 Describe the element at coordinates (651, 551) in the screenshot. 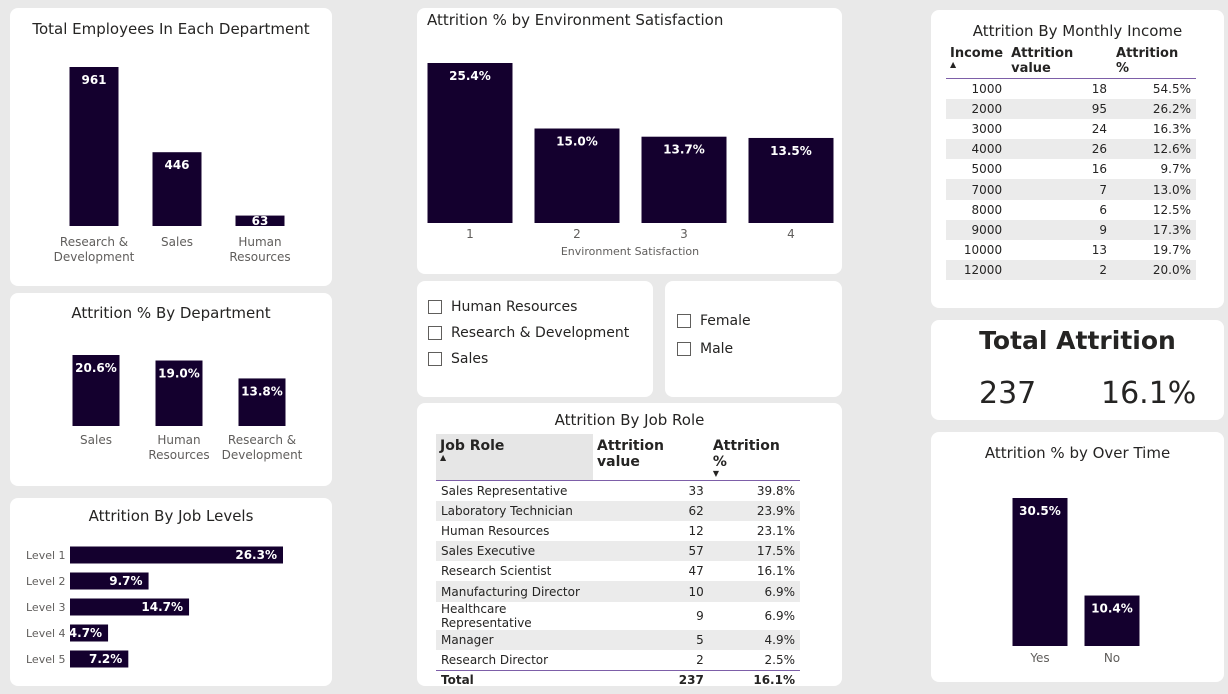

I see `table-cell: 57` at that location.